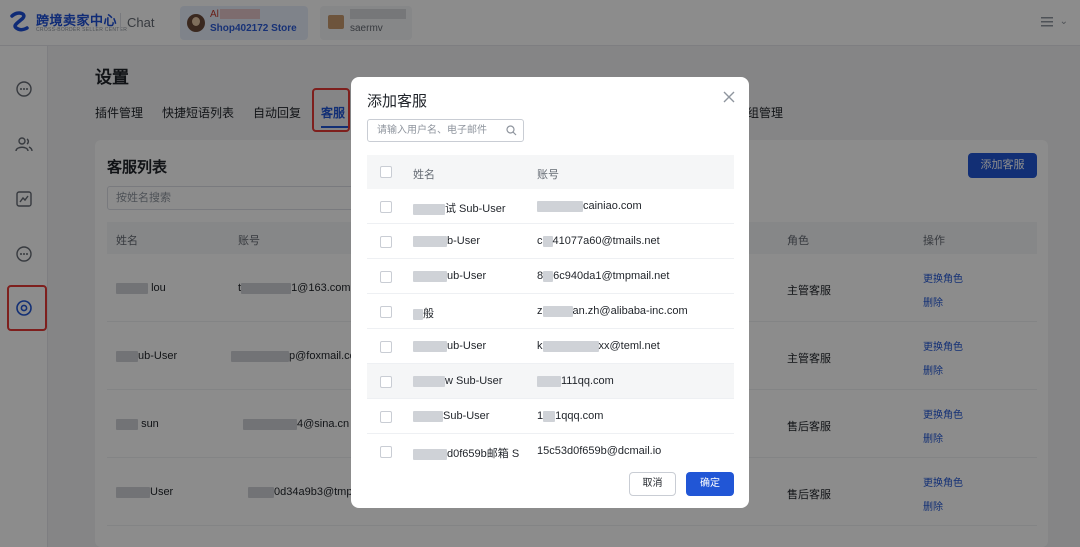  Describe the element at coordinates (710, 484) in the screenshot. I see `confirm-button: 确定` at that location.